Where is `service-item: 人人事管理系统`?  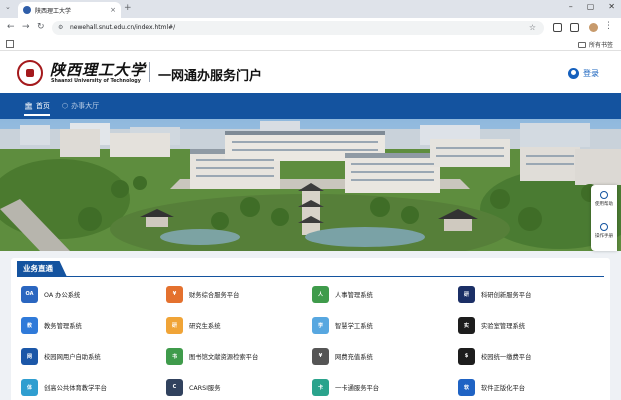
service-item: 人人事管理系统 is located at coordinates (342, 294).